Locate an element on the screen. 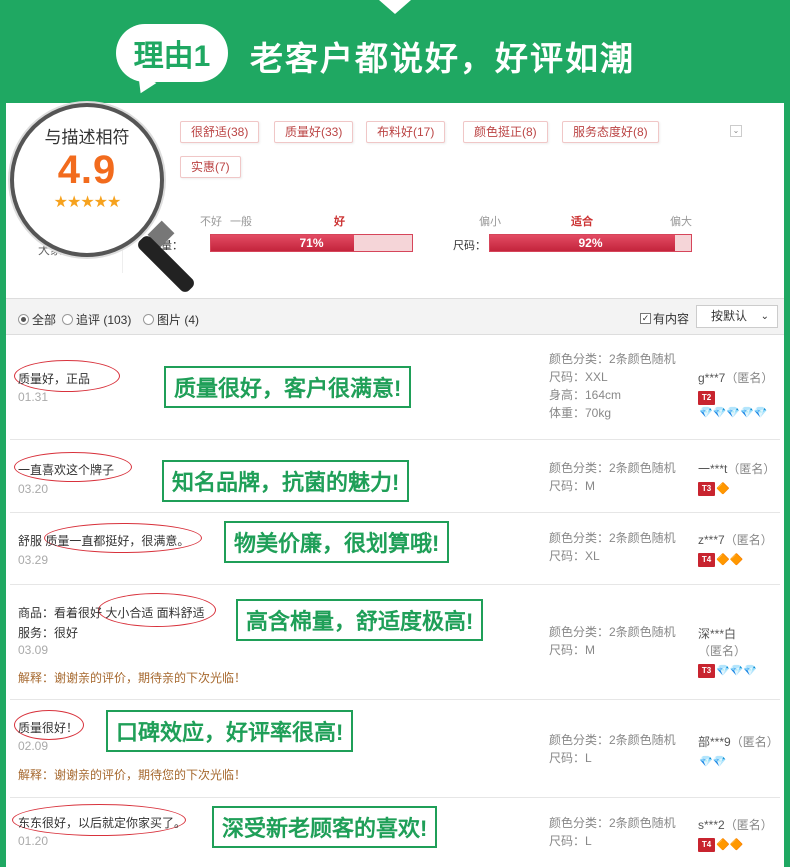  reviewer: s***2（匿名） T4 🔶🔶 is located at coordinates (735, 834).